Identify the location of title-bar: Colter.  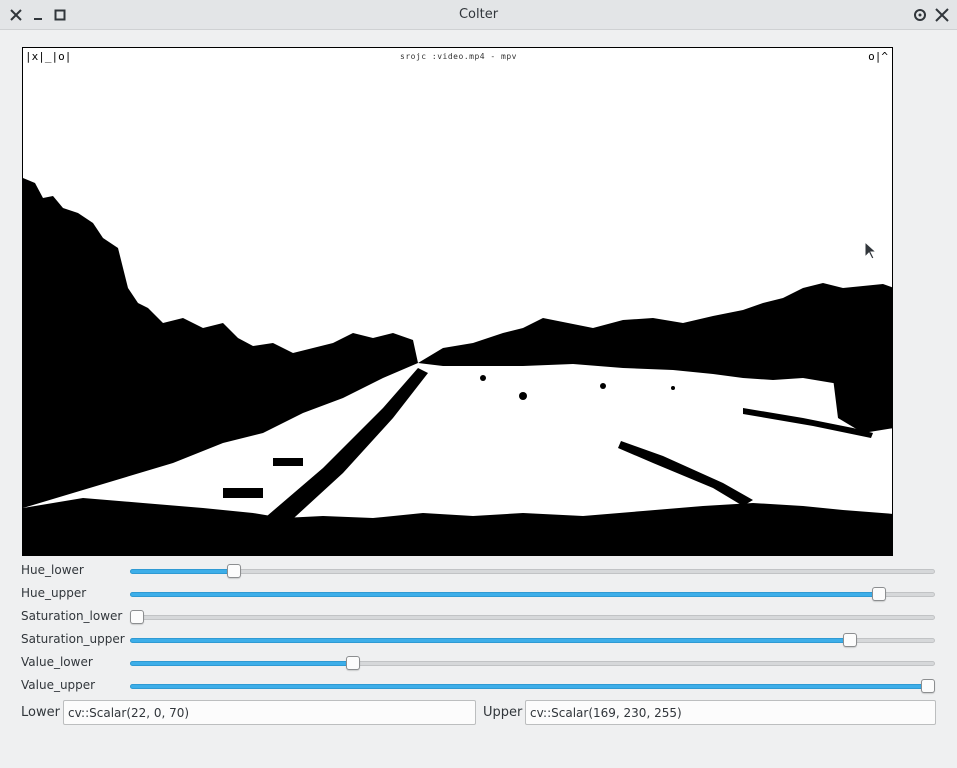
(478, 15).